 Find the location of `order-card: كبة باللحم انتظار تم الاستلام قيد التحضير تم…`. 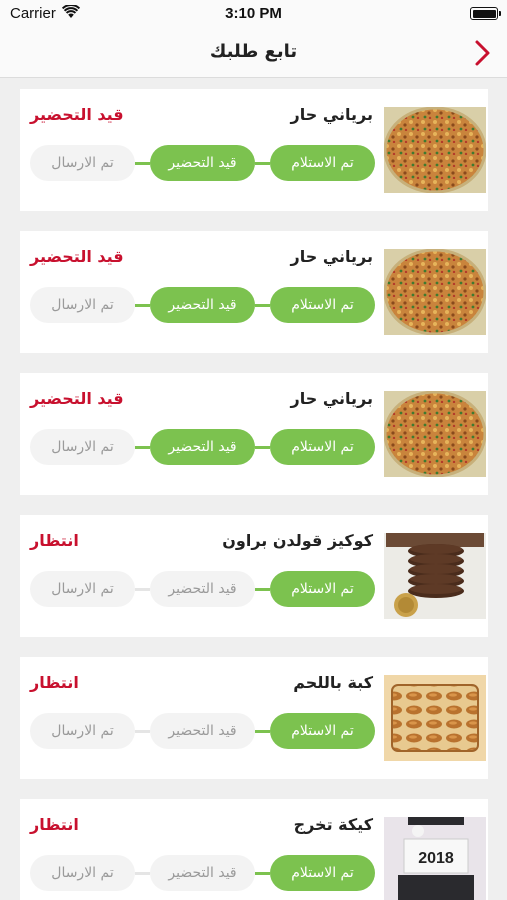

order-card: كبة باللحم انتظار تم الاستلام قيد التحضير تم… is located at coordinates (254, 718).